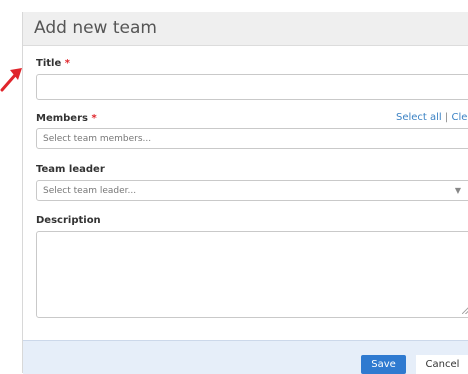 The image size is (468, 374). What do you see at coordinates (459, 117) in the screenshot?
I see `clear-link: Clear` at bounding box center [459, 117].